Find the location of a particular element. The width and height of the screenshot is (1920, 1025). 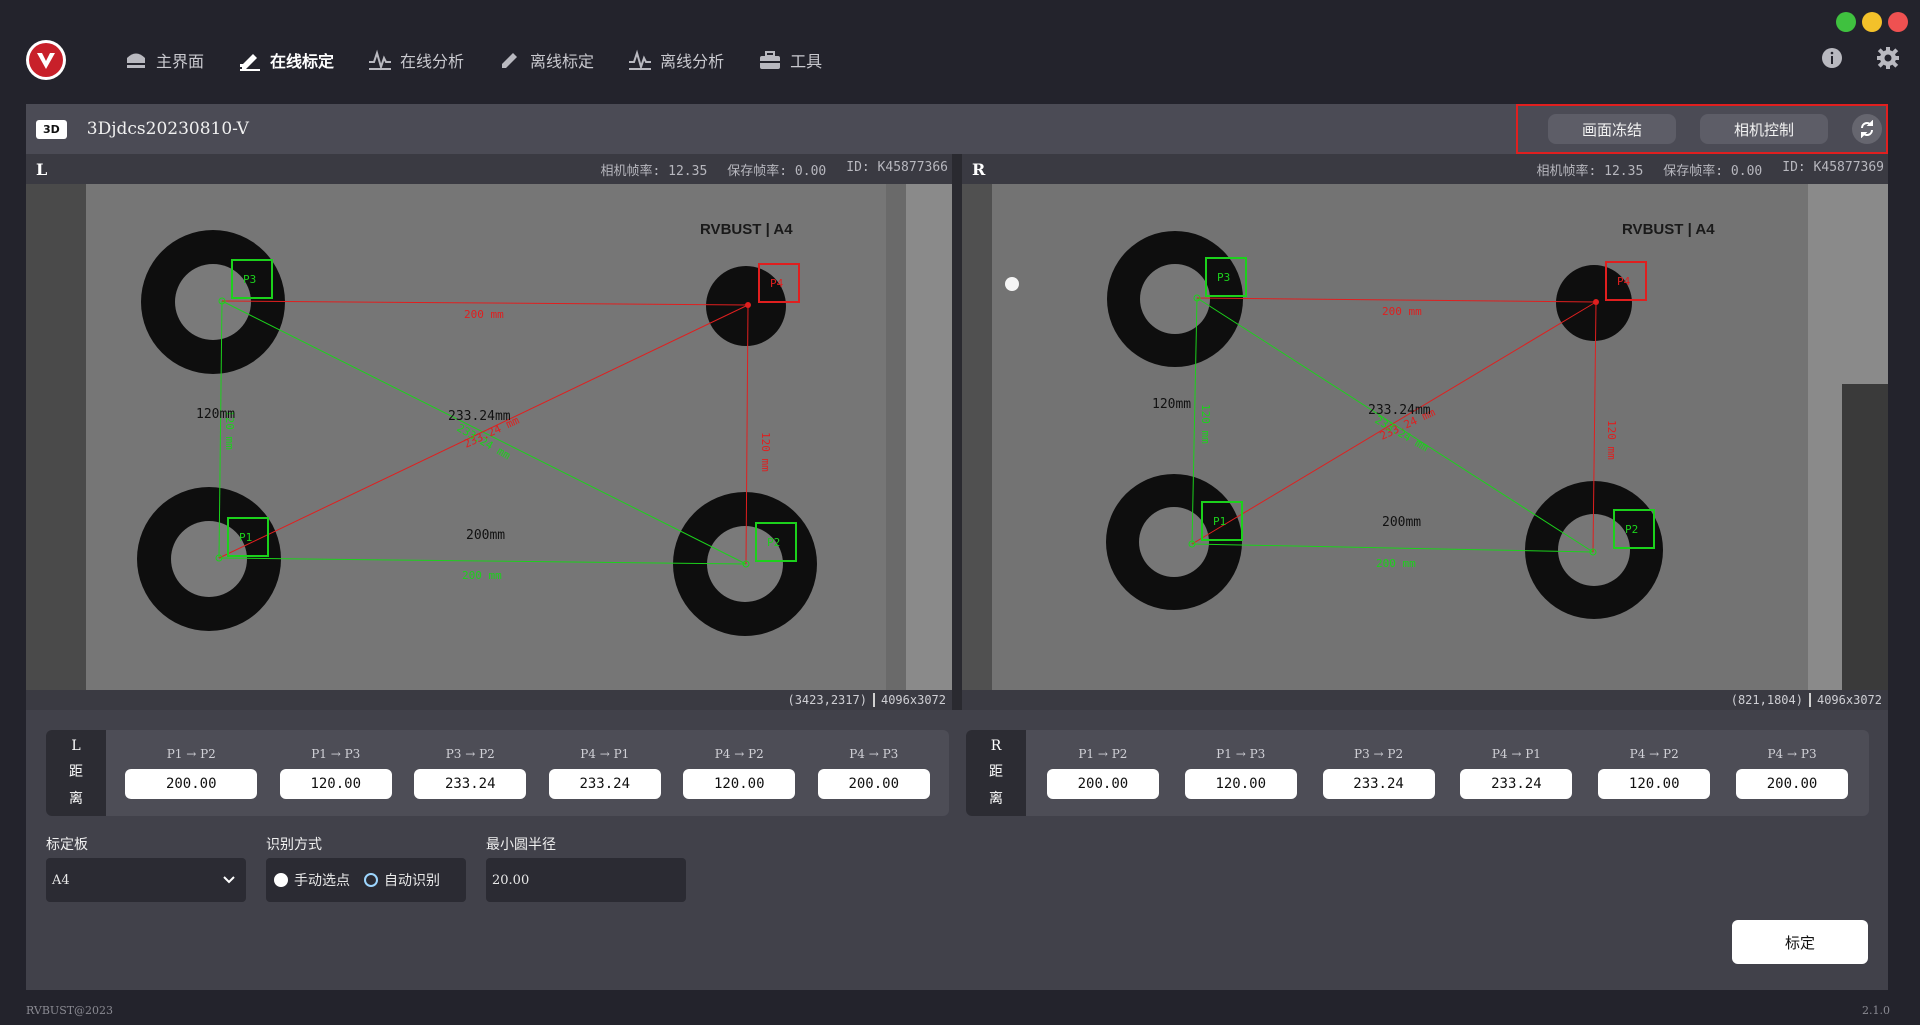

method-radio-group: 手动选点 自动识别 is located at coordinates (366, 880).